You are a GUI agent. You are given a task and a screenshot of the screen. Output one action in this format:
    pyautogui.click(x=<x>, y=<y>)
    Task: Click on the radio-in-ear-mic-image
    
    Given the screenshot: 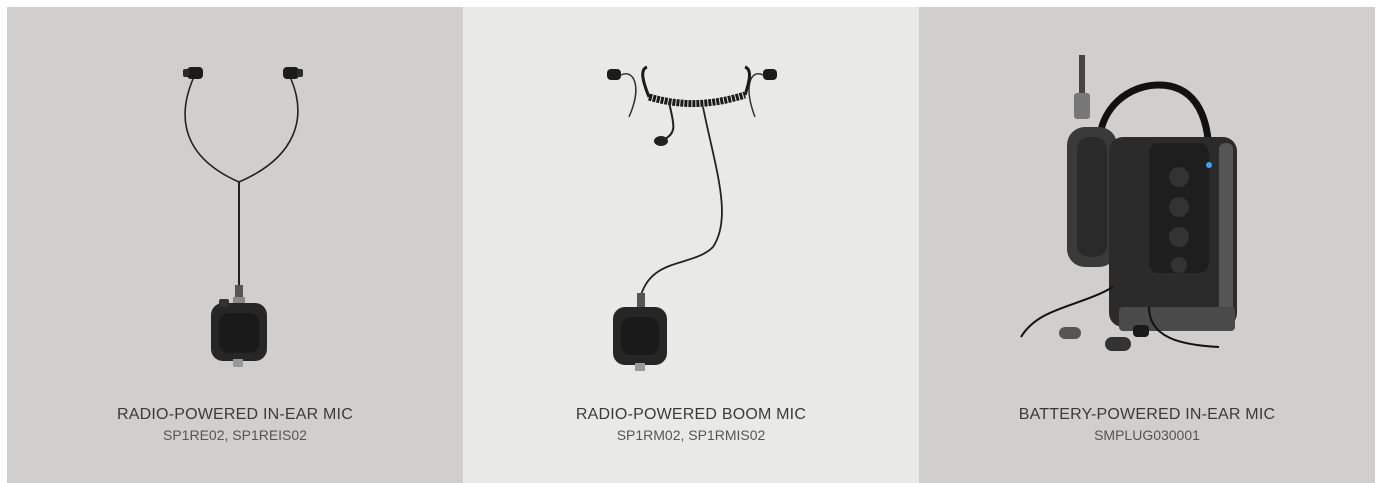 What is the action you would take?
    pyautogui.click(x=243, y=217)
    